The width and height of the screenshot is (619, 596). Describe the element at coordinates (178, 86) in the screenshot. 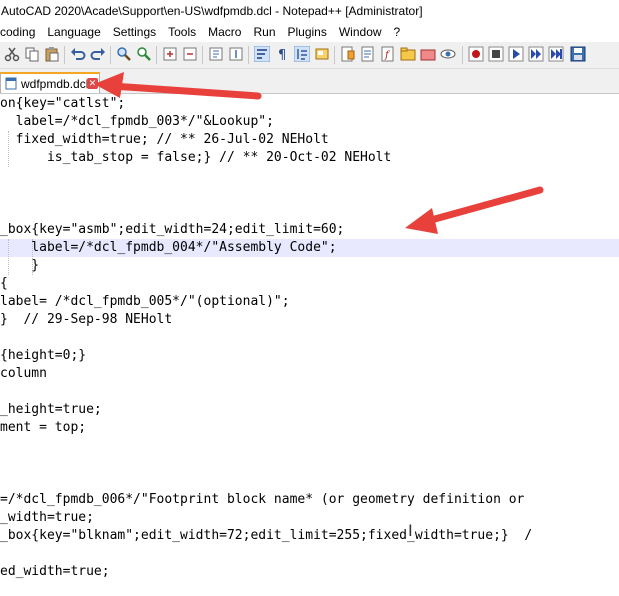

I see `arrow-to-tab` at that location.